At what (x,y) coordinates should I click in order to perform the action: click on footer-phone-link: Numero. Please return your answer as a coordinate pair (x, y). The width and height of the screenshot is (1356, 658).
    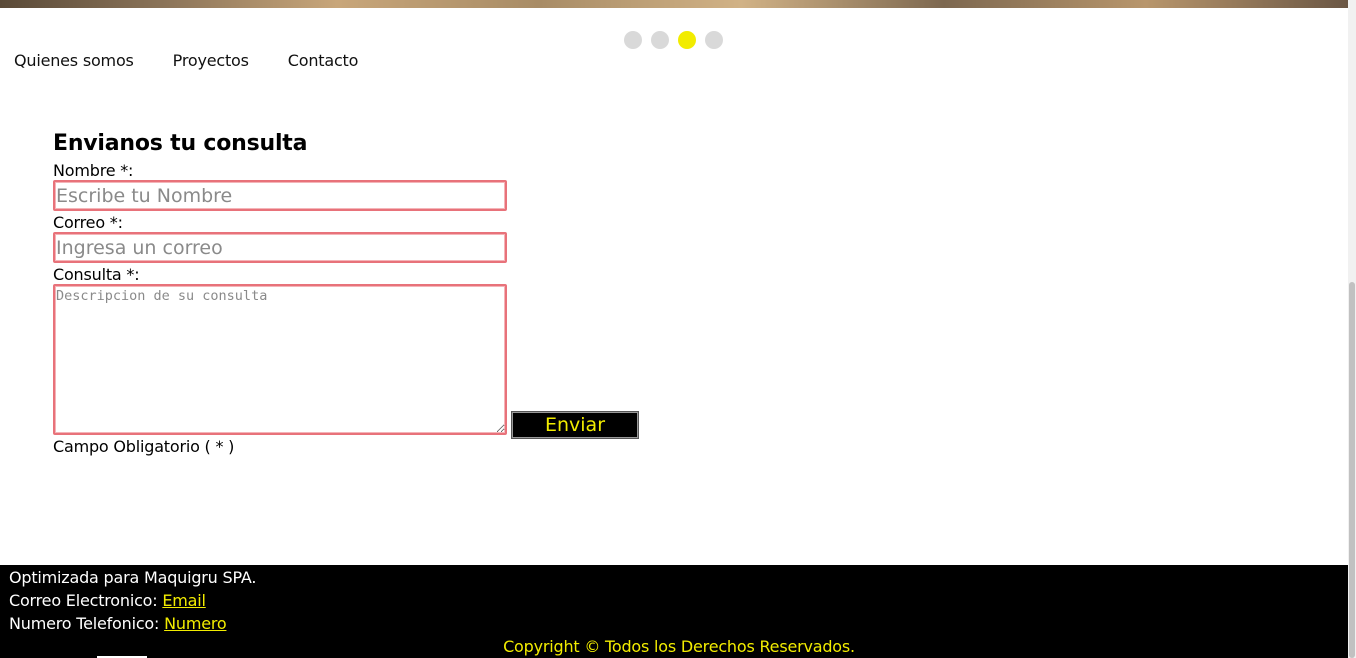
    Looking at the image, I should click on (195, 623).